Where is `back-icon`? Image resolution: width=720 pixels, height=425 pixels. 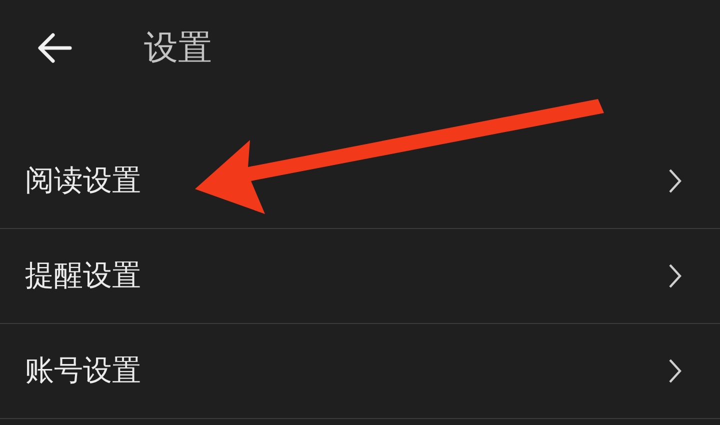
back-icon is located at coordinates (55, 48).